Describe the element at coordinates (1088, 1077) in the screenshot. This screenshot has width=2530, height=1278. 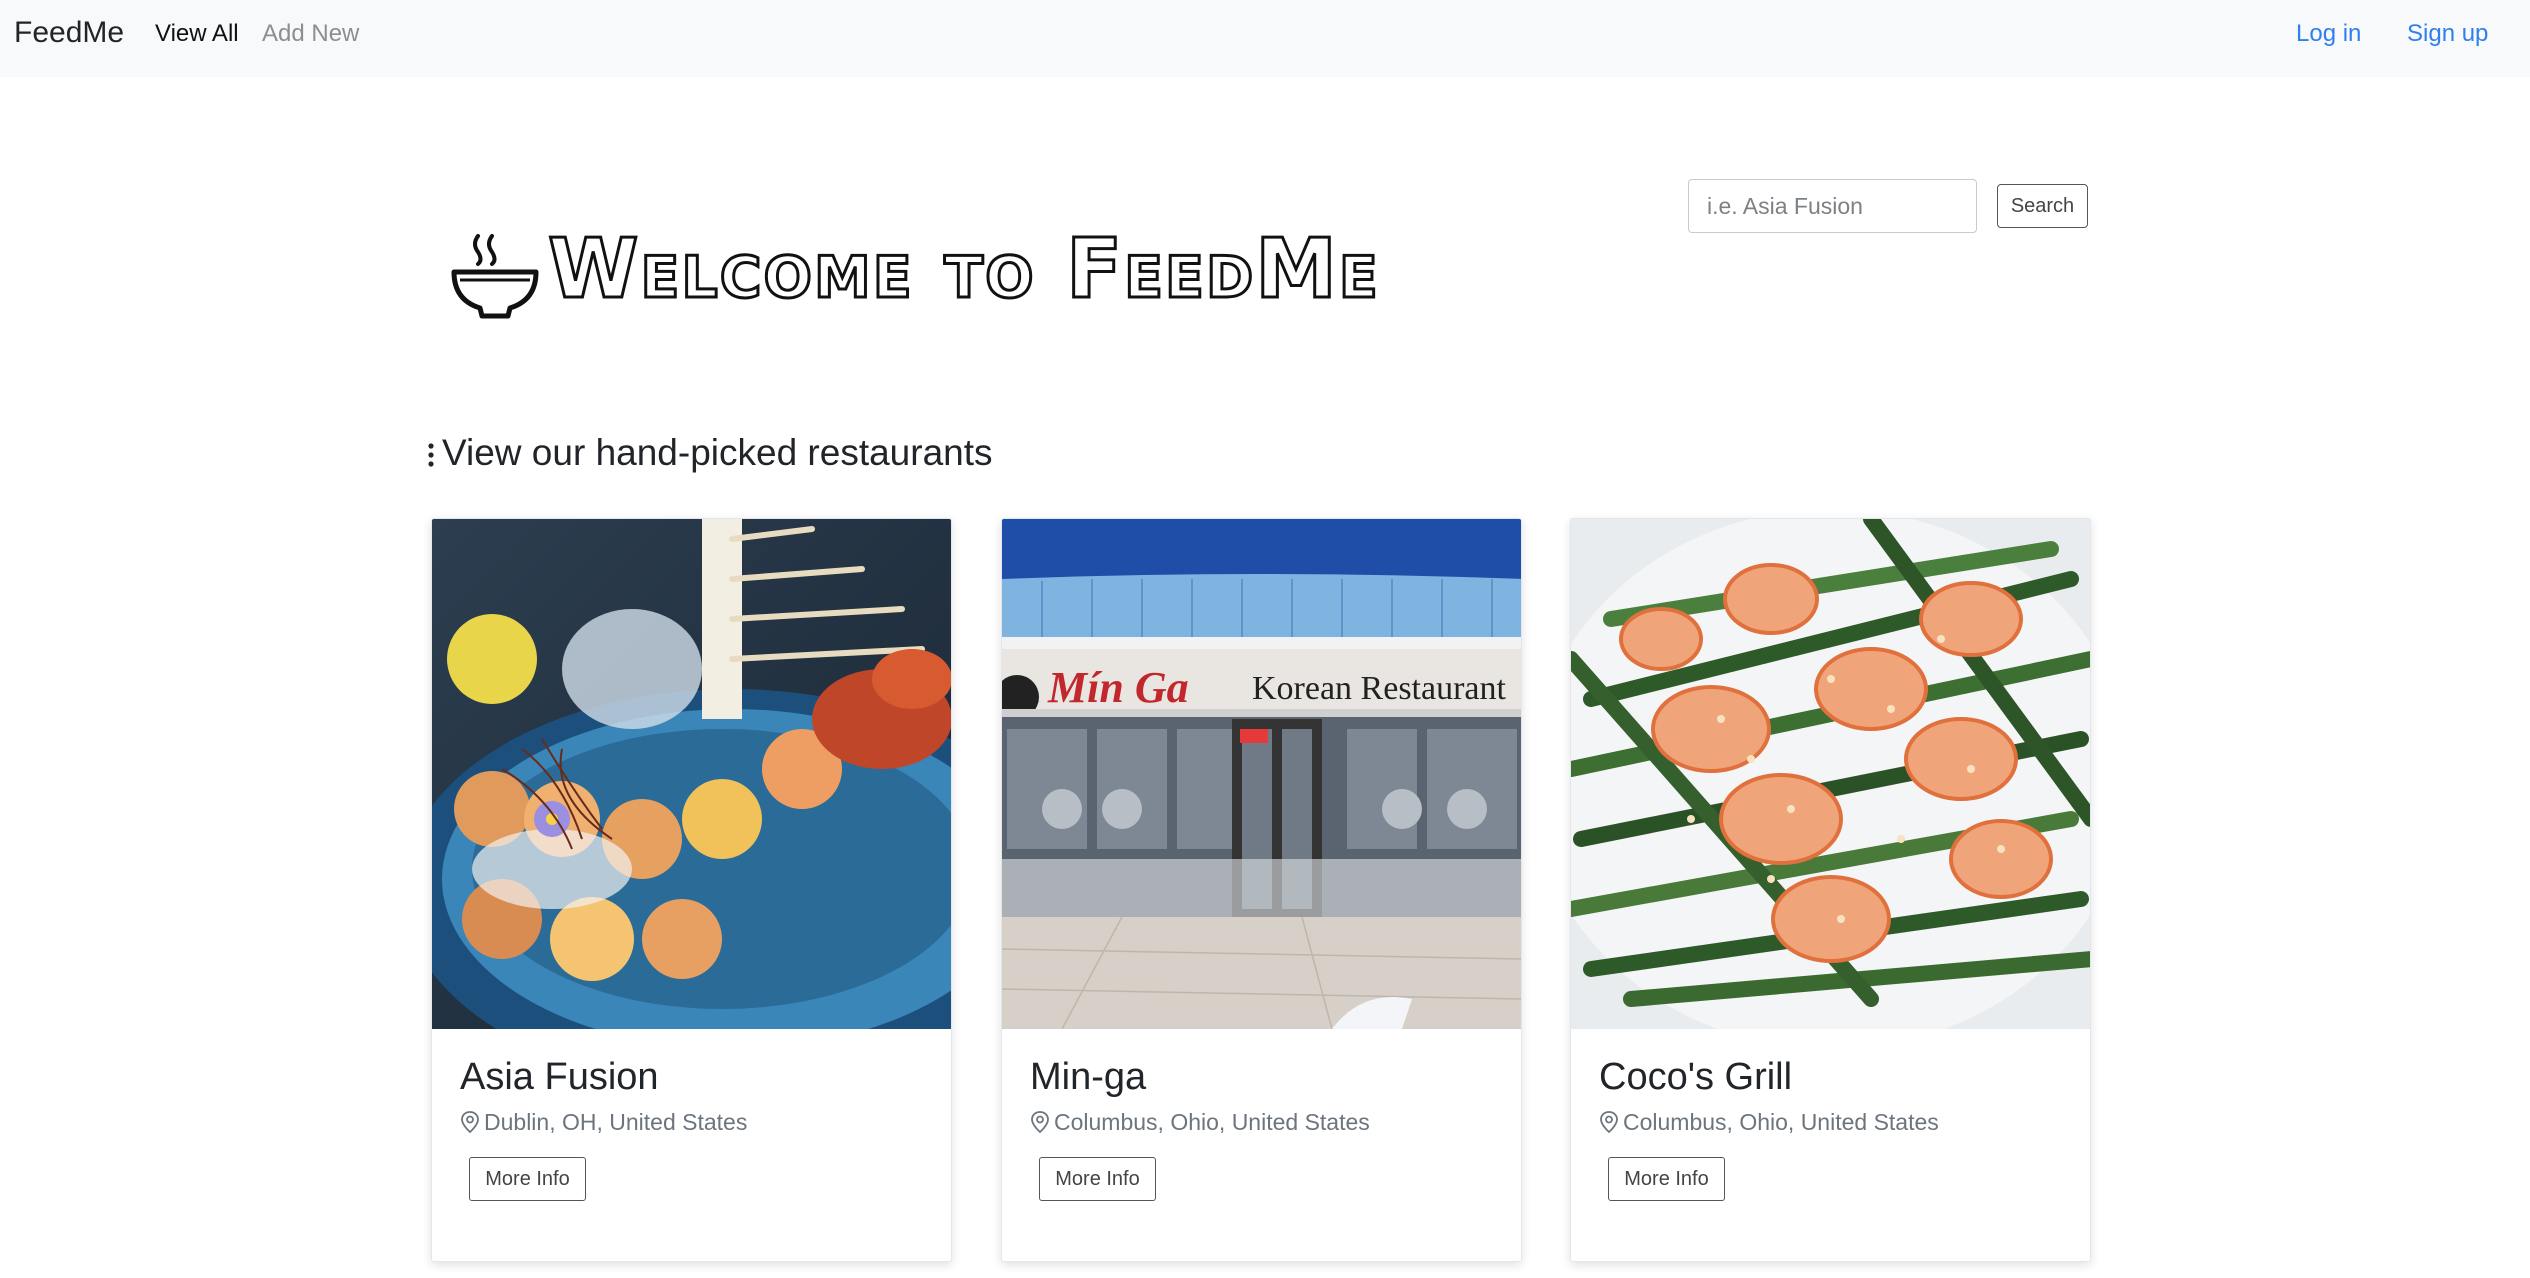
I see `restaurant-name: Min-ga` at that location.